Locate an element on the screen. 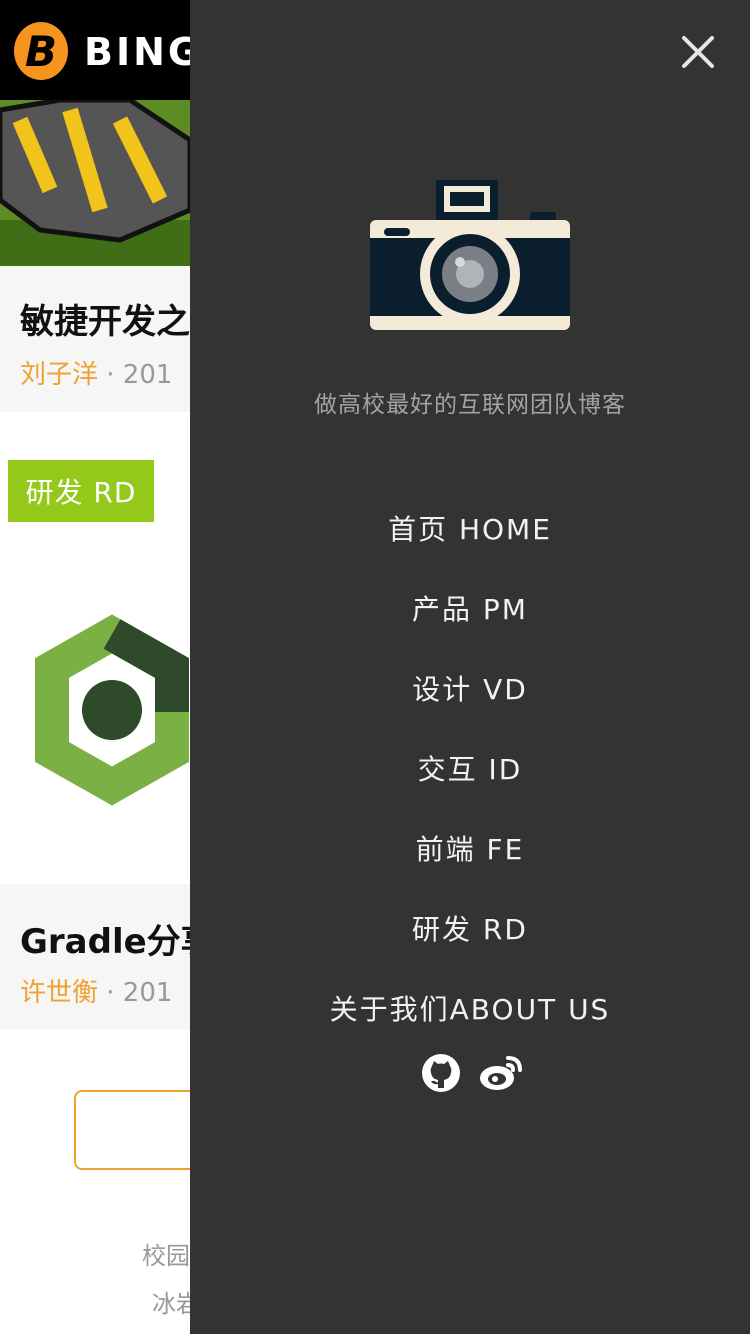 The height and width of the screenshot is (1334, 750). social-links is located at coordinates (470, 1073).